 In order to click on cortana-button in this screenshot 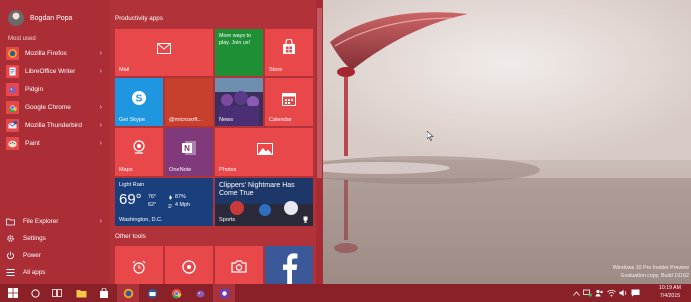, I will do `click(35, 293)`.